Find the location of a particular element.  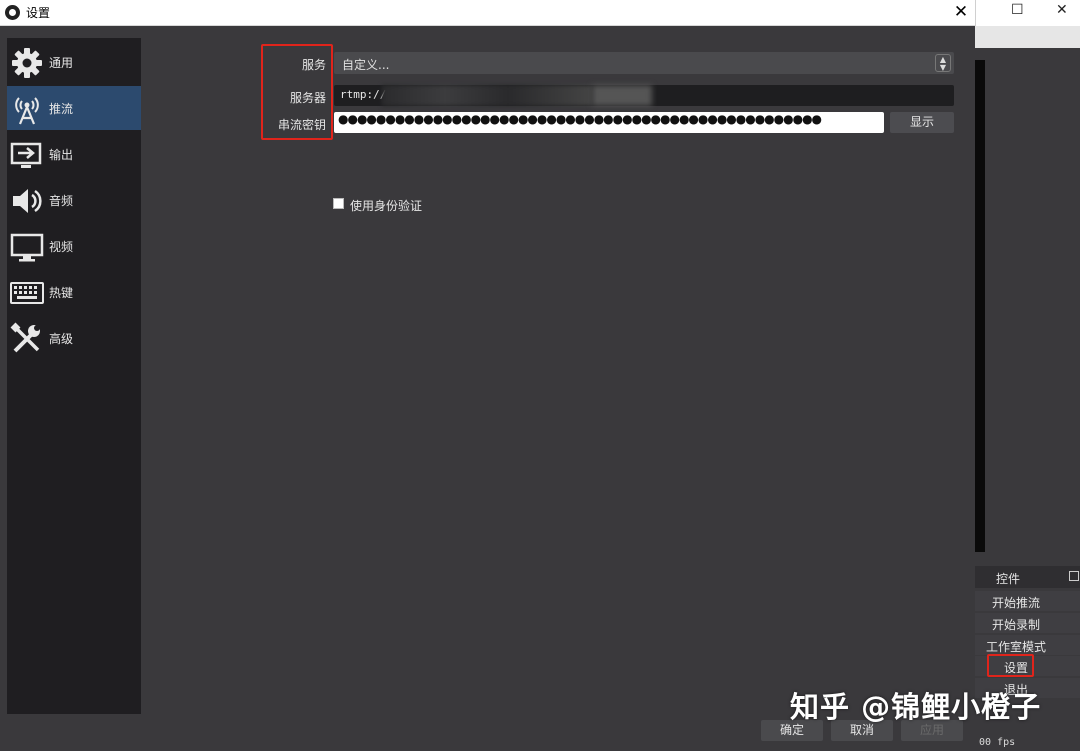

dialog-title: 设置 is located at coordinates (38, 13).